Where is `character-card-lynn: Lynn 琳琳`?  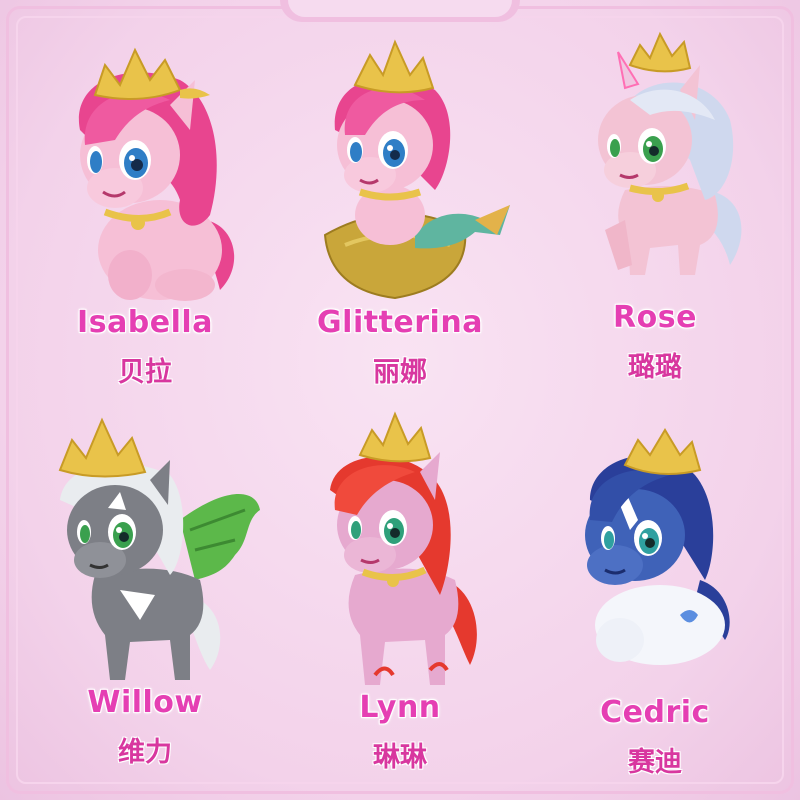 character-card-lynn: Lynn 琳琳 is located at coordinates (400, 590).